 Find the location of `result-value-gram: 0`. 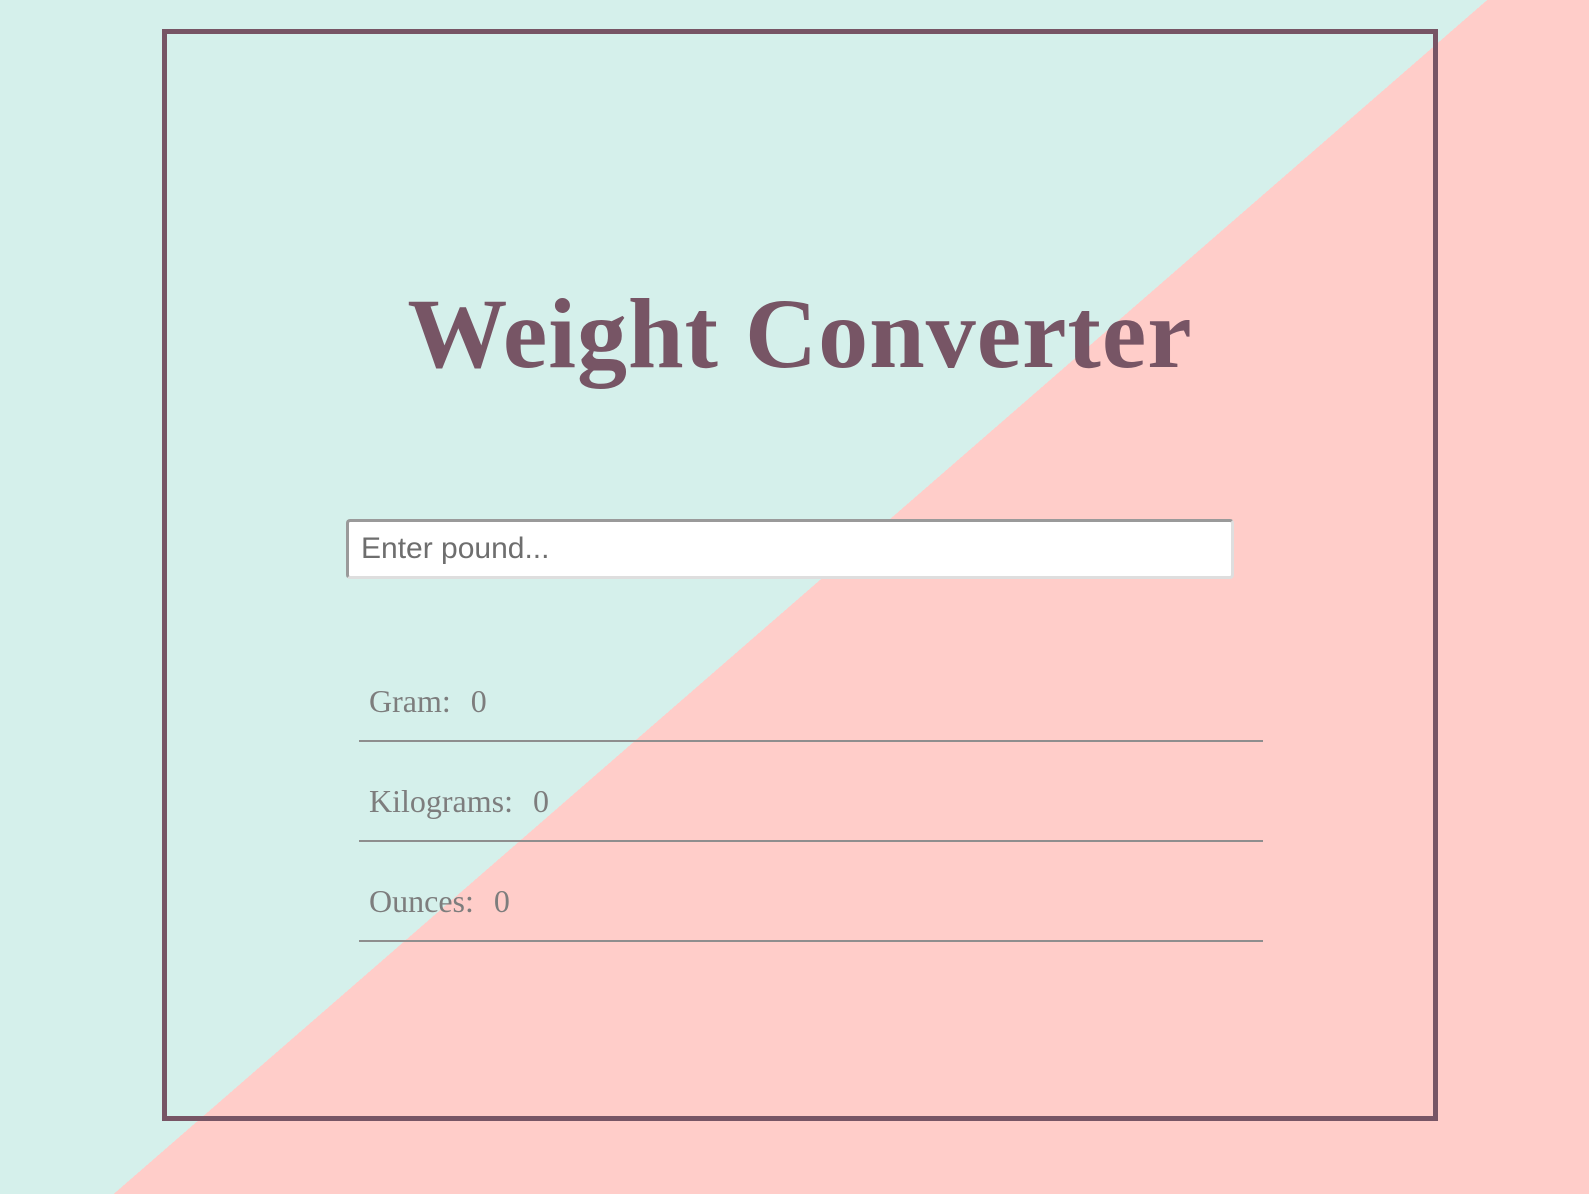

result-value-gram: 0 is located at coordinates (478, 701).